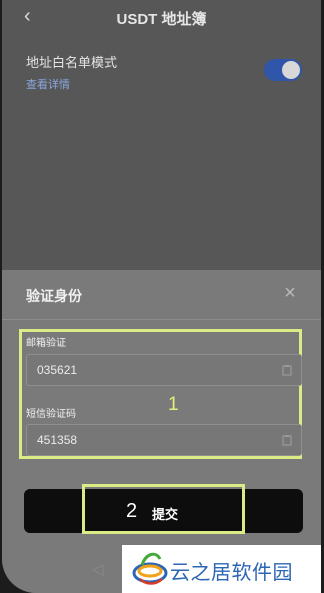  What do you see at coordinates (48, 84) in the screenshot?
I see `view-details-link: 查看详情` at bounding box center [48, 84].